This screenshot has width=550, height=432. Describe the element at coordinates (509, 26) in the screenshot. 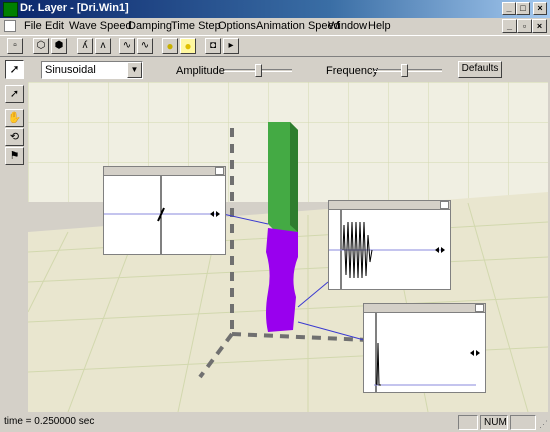

I see `mdi-minimize-button: _` at that location.